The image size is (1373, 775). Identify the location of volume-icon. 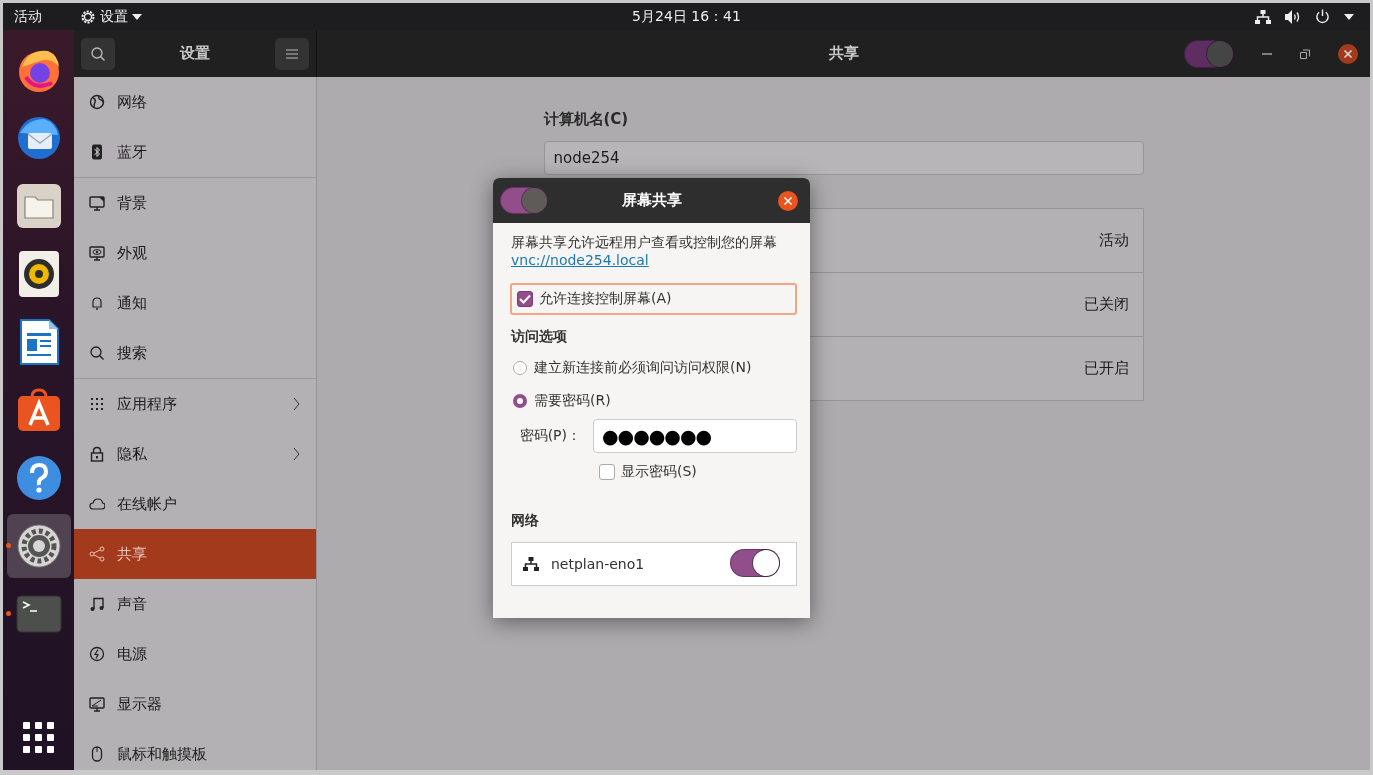
(1293, 16).